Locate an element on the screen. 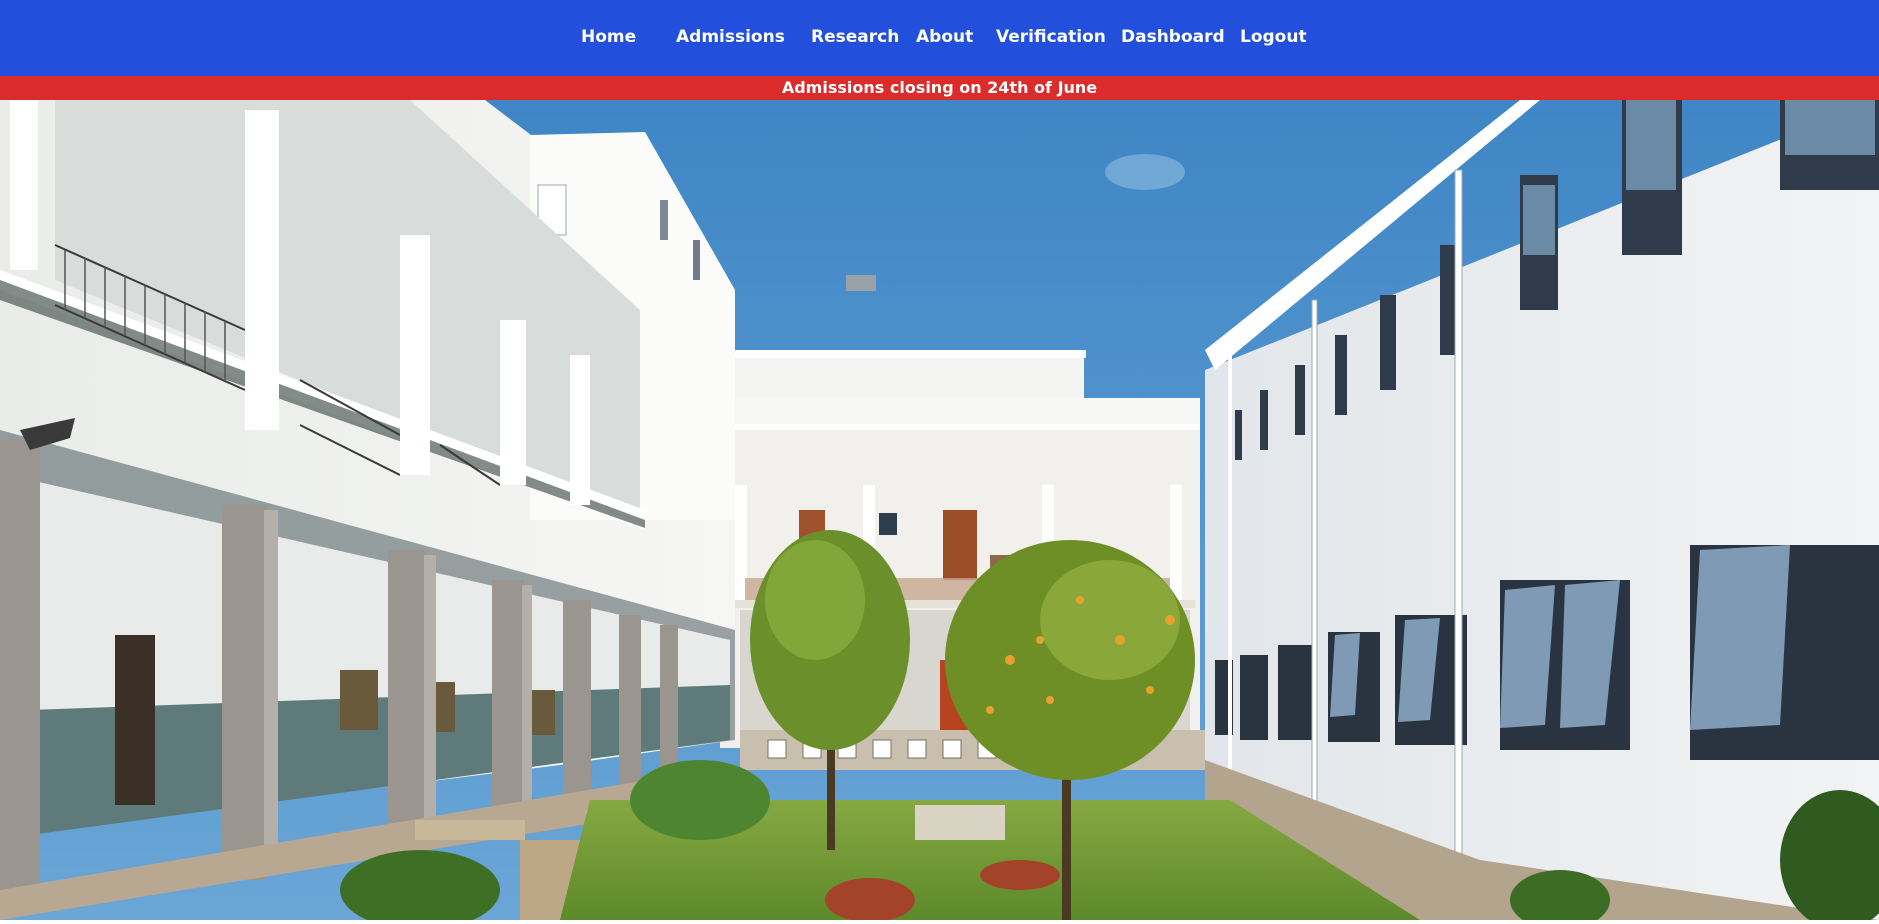 The height and width of the screenshot is (924, 1879). nav-research: Research is located at coordinates (855, 37).